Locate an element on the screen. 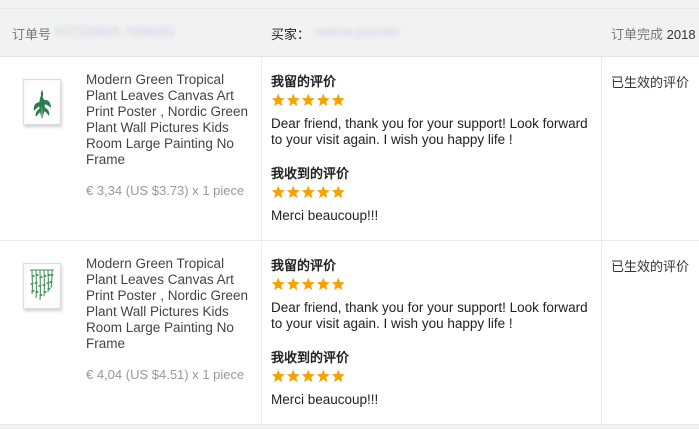  order-number-label: 订单号 is located at coordinates (32, 34).